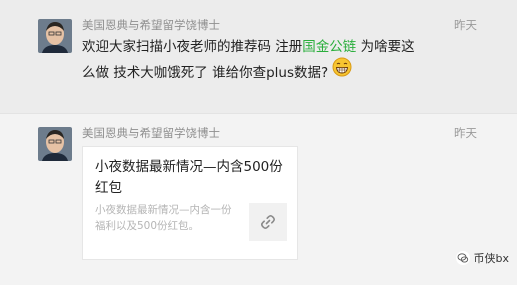 The width and height of the screenshot is (517, 285). I want to click on grin-emoji-icon, so click(342, 71).